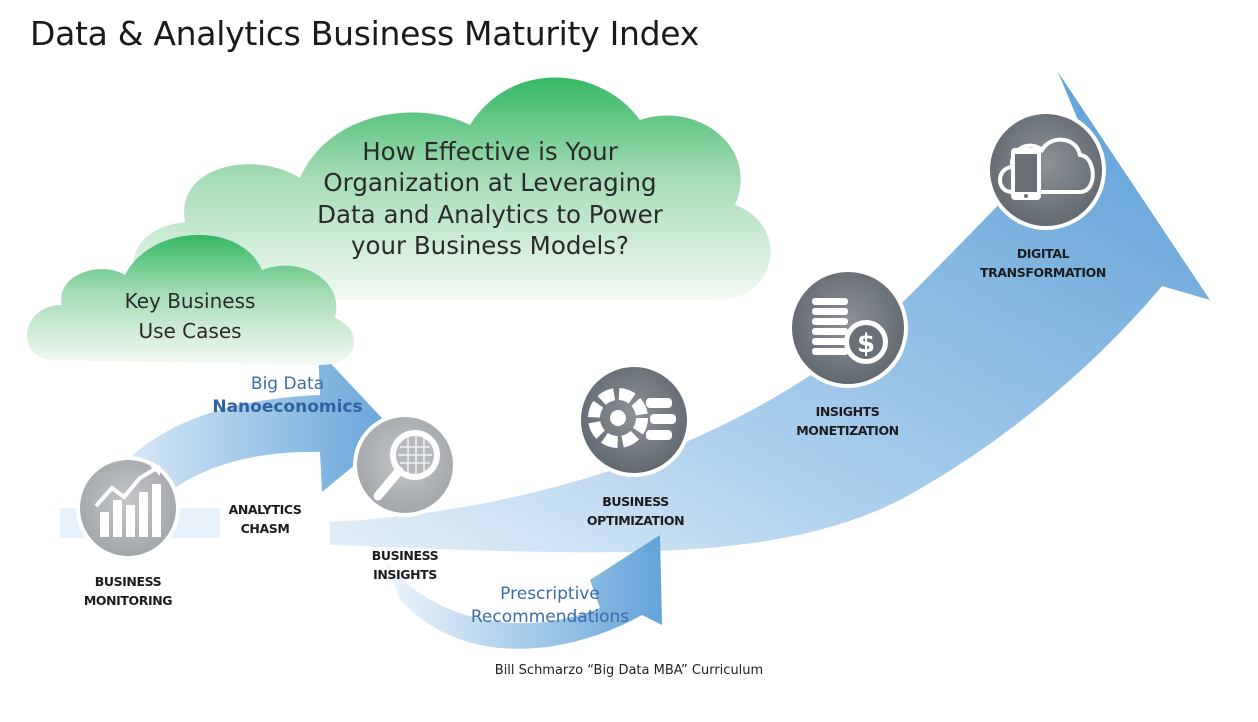 The height and width of the screenshot is (722, 1258). Describe the element at coordinates (265, 529) in the screenshot. I see `chasm-line: CHASM` at that location.